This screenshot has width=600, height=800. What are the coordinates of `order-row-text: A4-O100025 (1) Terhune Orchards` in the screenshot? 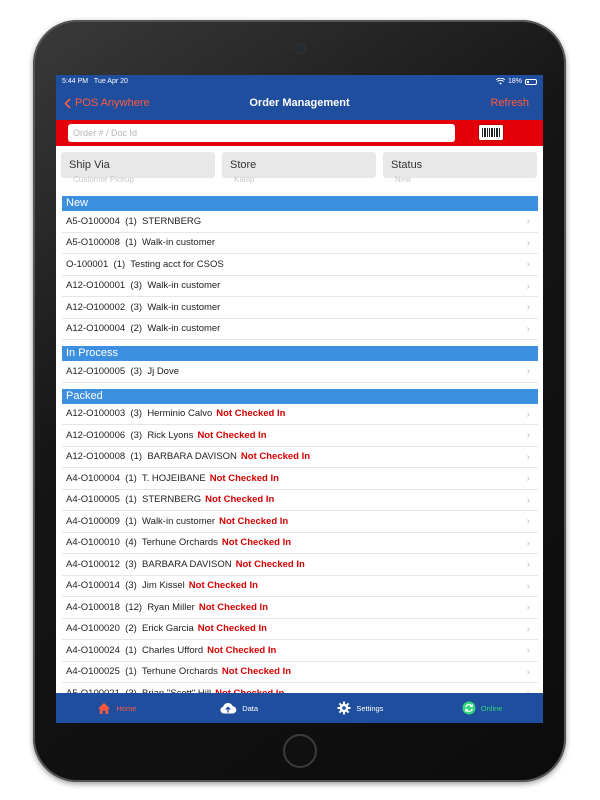 It's located at (142, 672).